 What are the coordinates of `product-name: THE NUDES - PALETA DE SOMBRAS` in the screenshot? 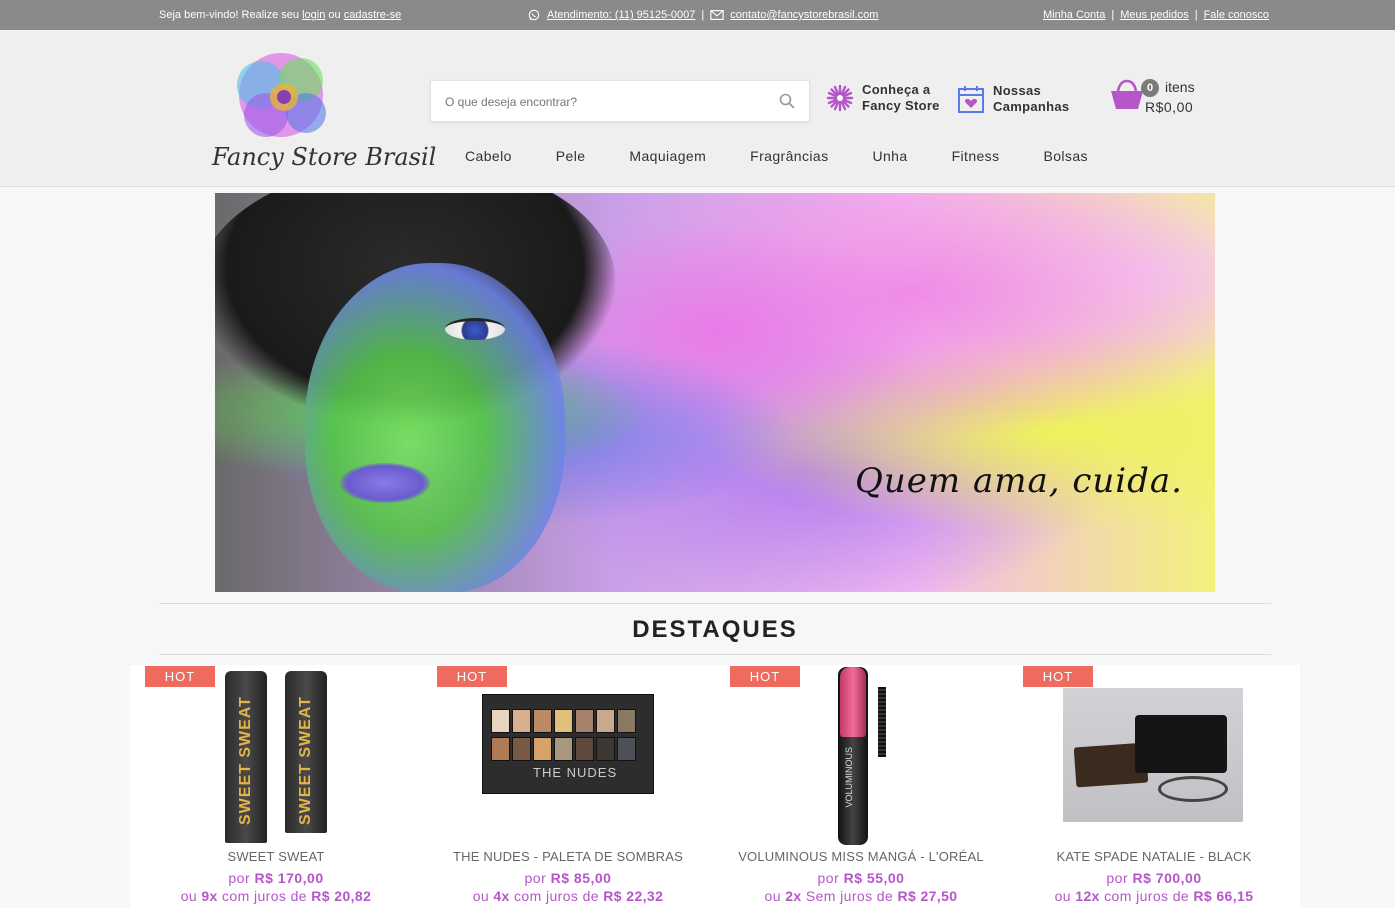 It's located at (568, 856).